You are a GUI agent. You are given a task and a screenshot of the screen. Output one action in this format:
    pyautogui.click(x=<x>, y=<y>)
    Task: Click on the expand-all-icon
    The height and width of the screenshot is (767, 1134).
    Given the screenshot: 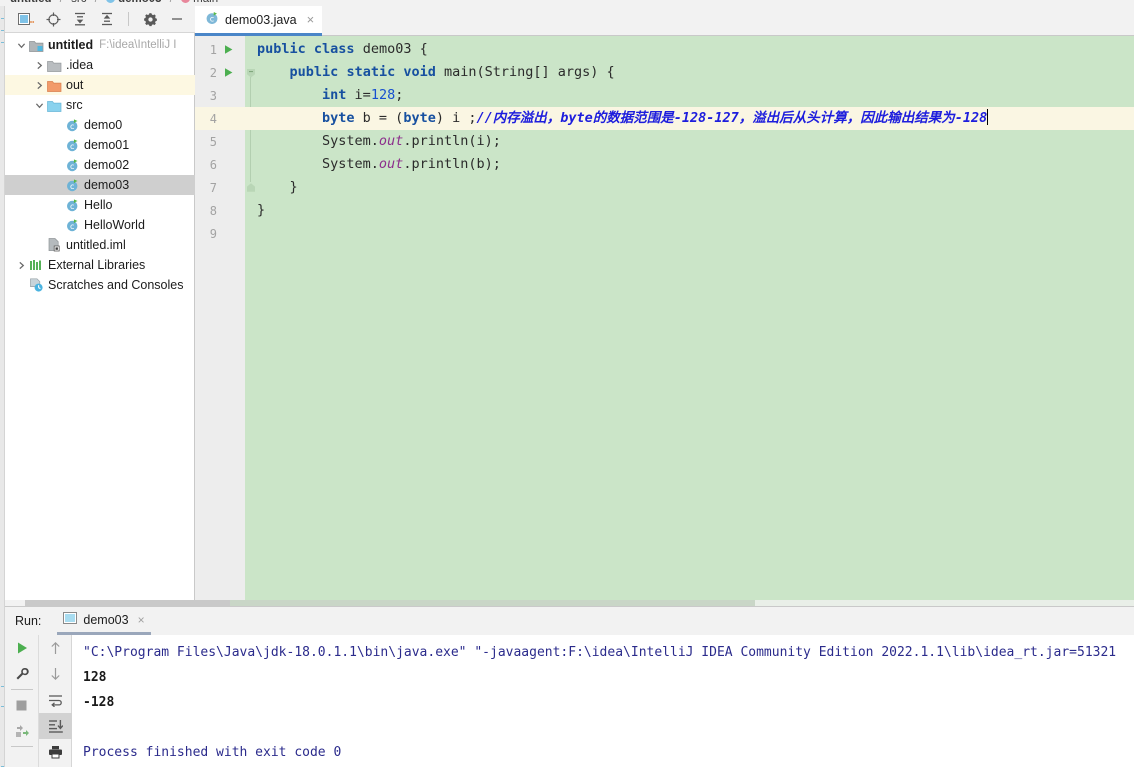 What is the action you would take?
    pyautogui.click(x=80, y=19)
    